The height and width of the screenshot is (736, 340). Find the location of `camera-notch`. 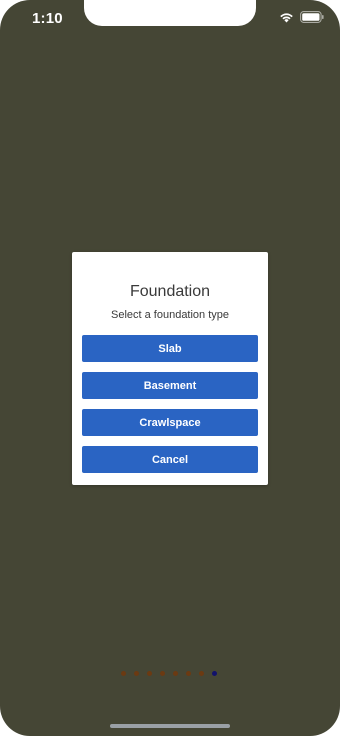

camera-notch is located at coordinates (170, 13).